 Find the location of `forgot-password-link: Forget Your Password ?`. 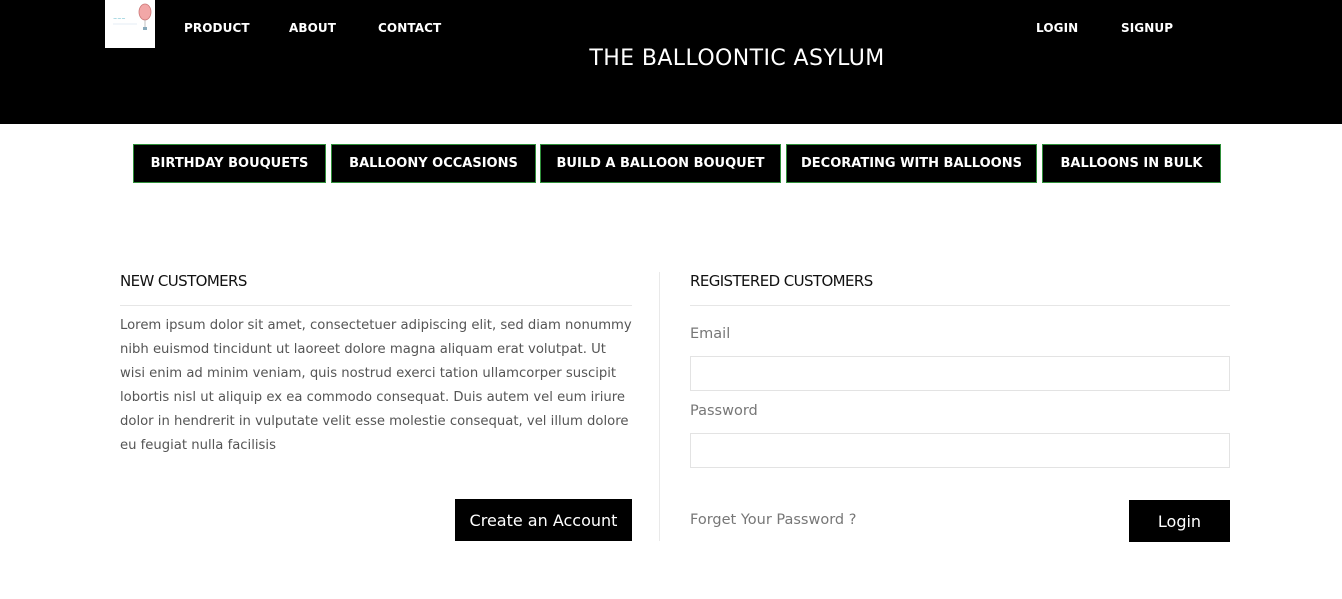

forgot-password-link: Forget Your Password ? is located at coordinates (773, 520).